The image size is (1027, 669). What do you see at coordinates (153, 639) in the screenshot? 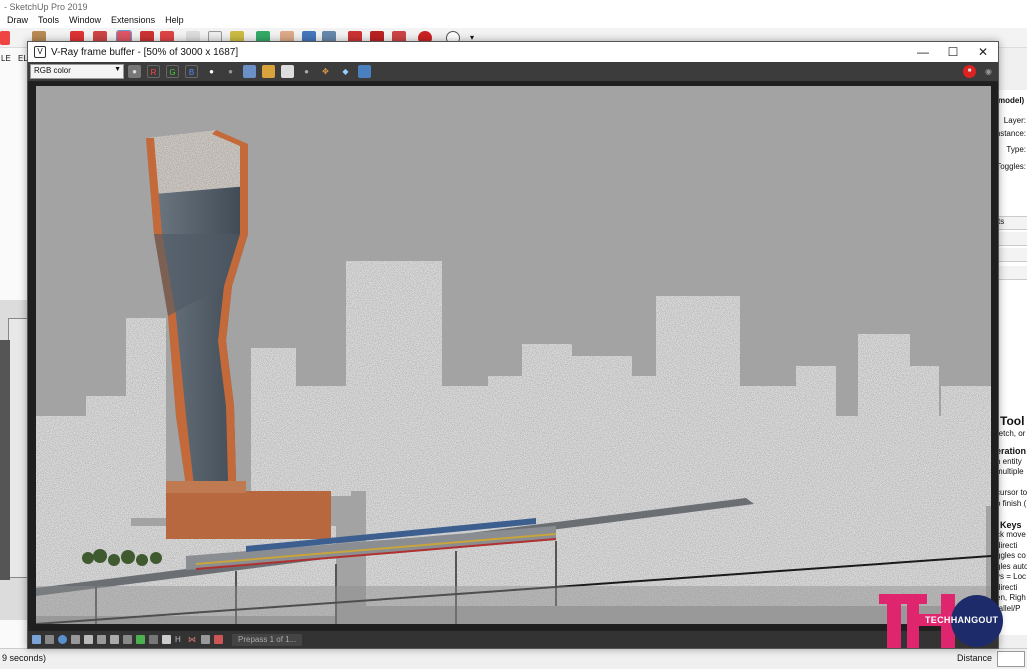
I see `background-icon` at bounding box center [153, 639].